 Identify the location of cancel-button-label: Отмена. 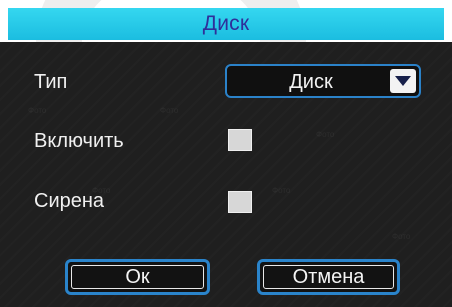
(328, 277).